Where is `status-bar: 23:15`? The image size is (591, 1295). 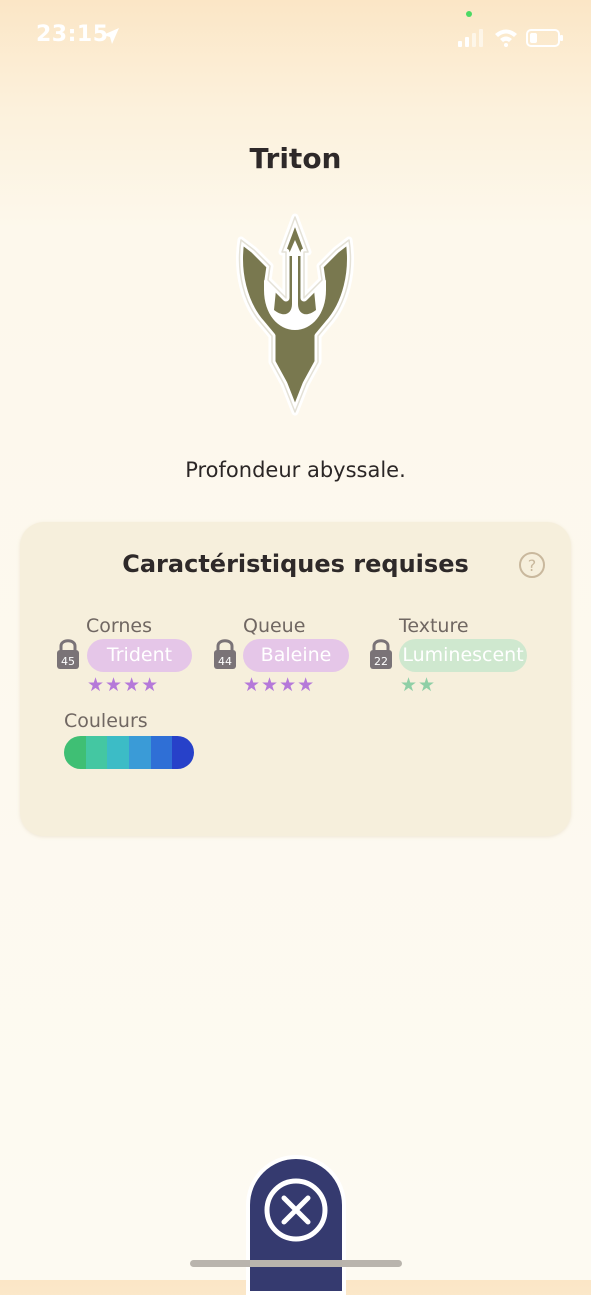 status-bar: 23:15 is located at coordinates (295, 40).